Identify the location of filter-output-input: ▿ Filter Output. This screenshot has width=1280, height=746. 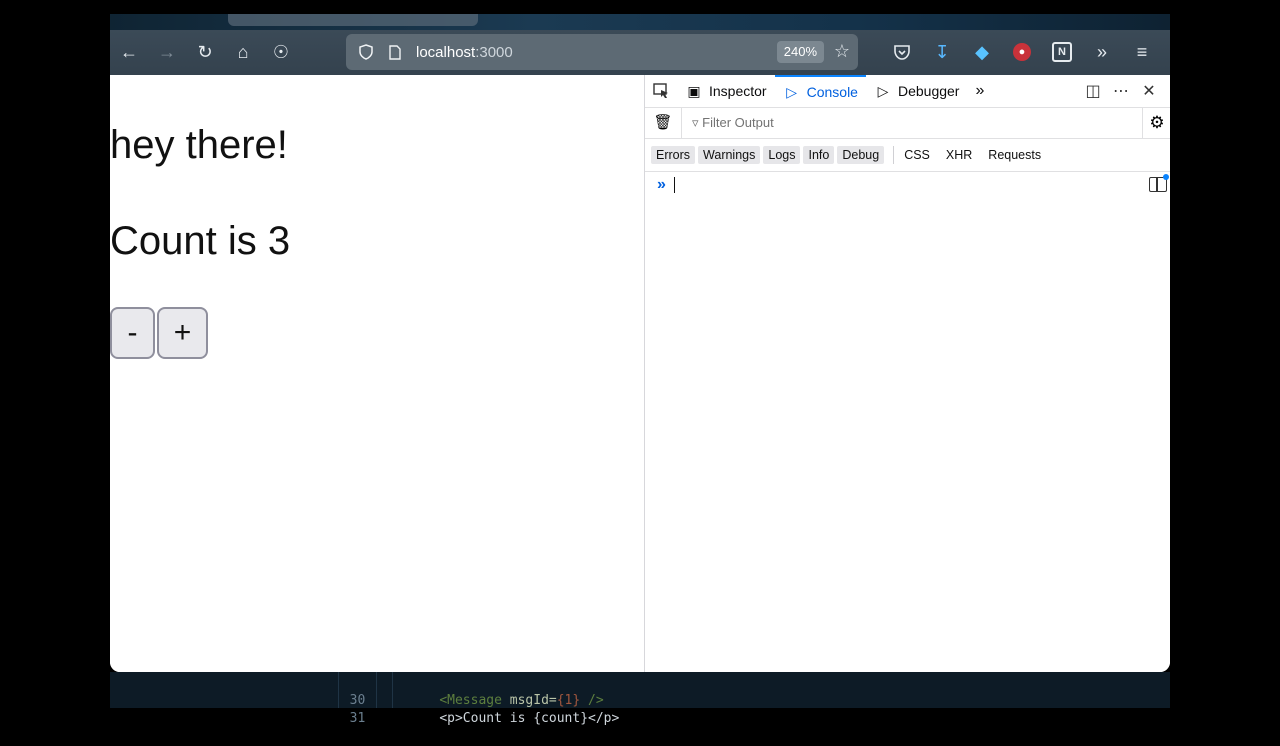
(733, 123).